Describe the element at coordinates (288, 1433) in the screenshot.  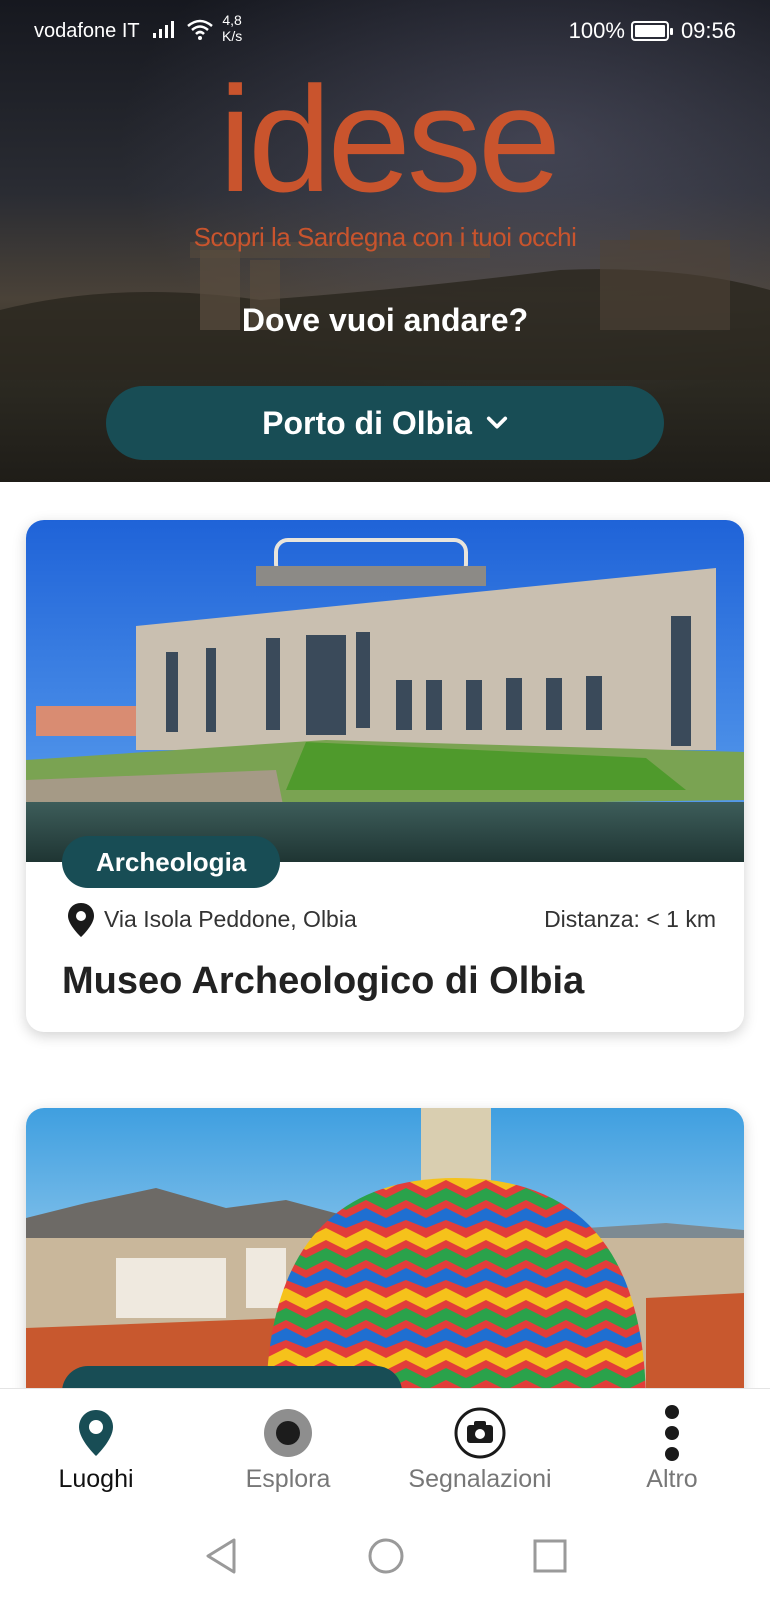
I see `record-icon` at that location.